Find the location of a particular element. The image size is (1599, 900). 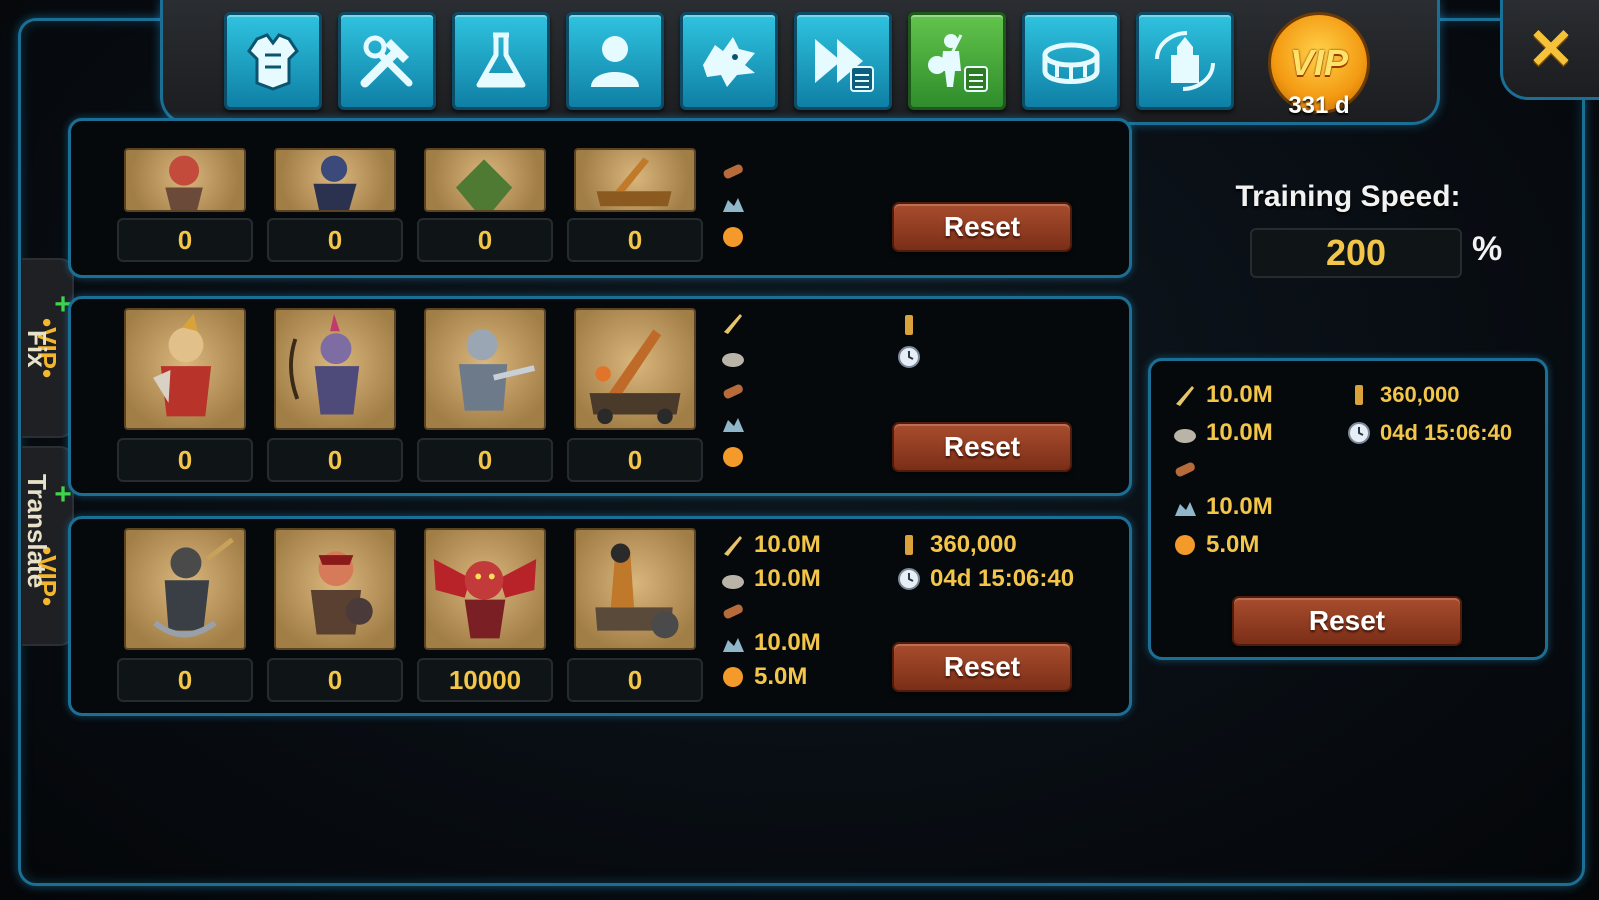

side-tab-fix-label: Fix is located at coordinates (37, 349).